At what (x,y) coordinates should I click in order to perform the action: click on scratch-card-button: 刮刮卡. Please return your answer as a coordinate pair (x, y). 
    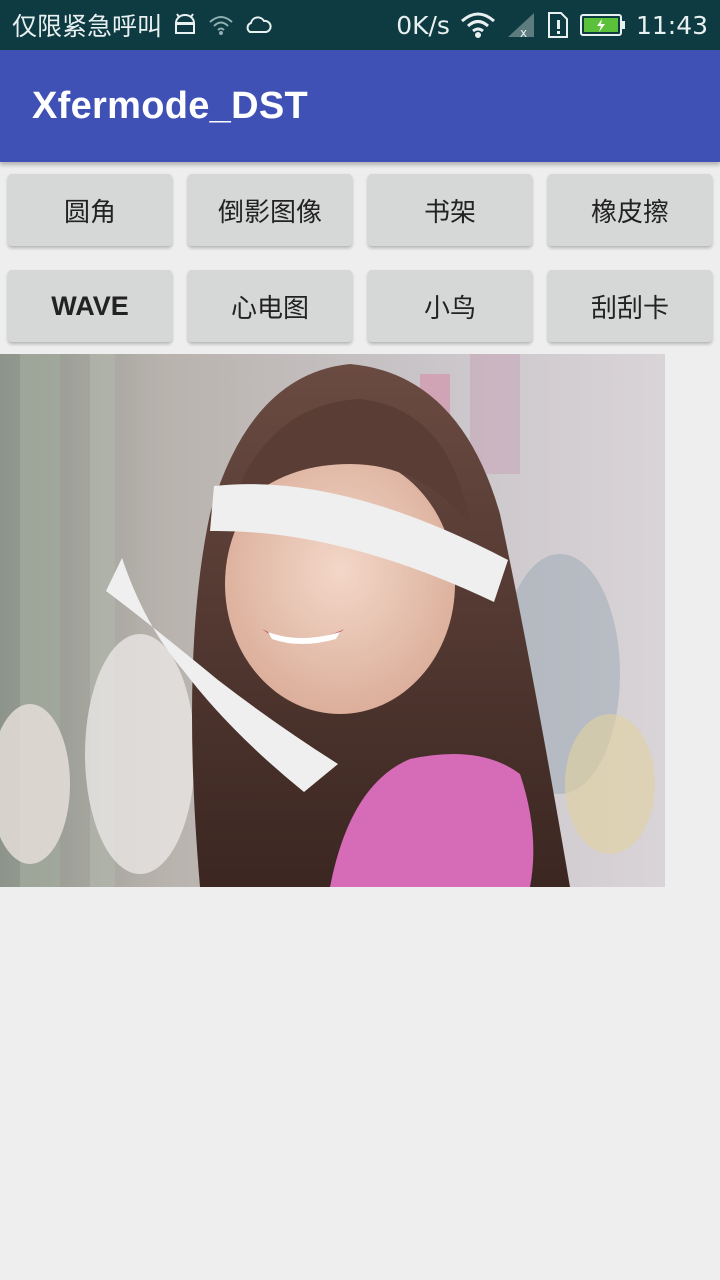
    Looking at the image, I should click on (630, 306).